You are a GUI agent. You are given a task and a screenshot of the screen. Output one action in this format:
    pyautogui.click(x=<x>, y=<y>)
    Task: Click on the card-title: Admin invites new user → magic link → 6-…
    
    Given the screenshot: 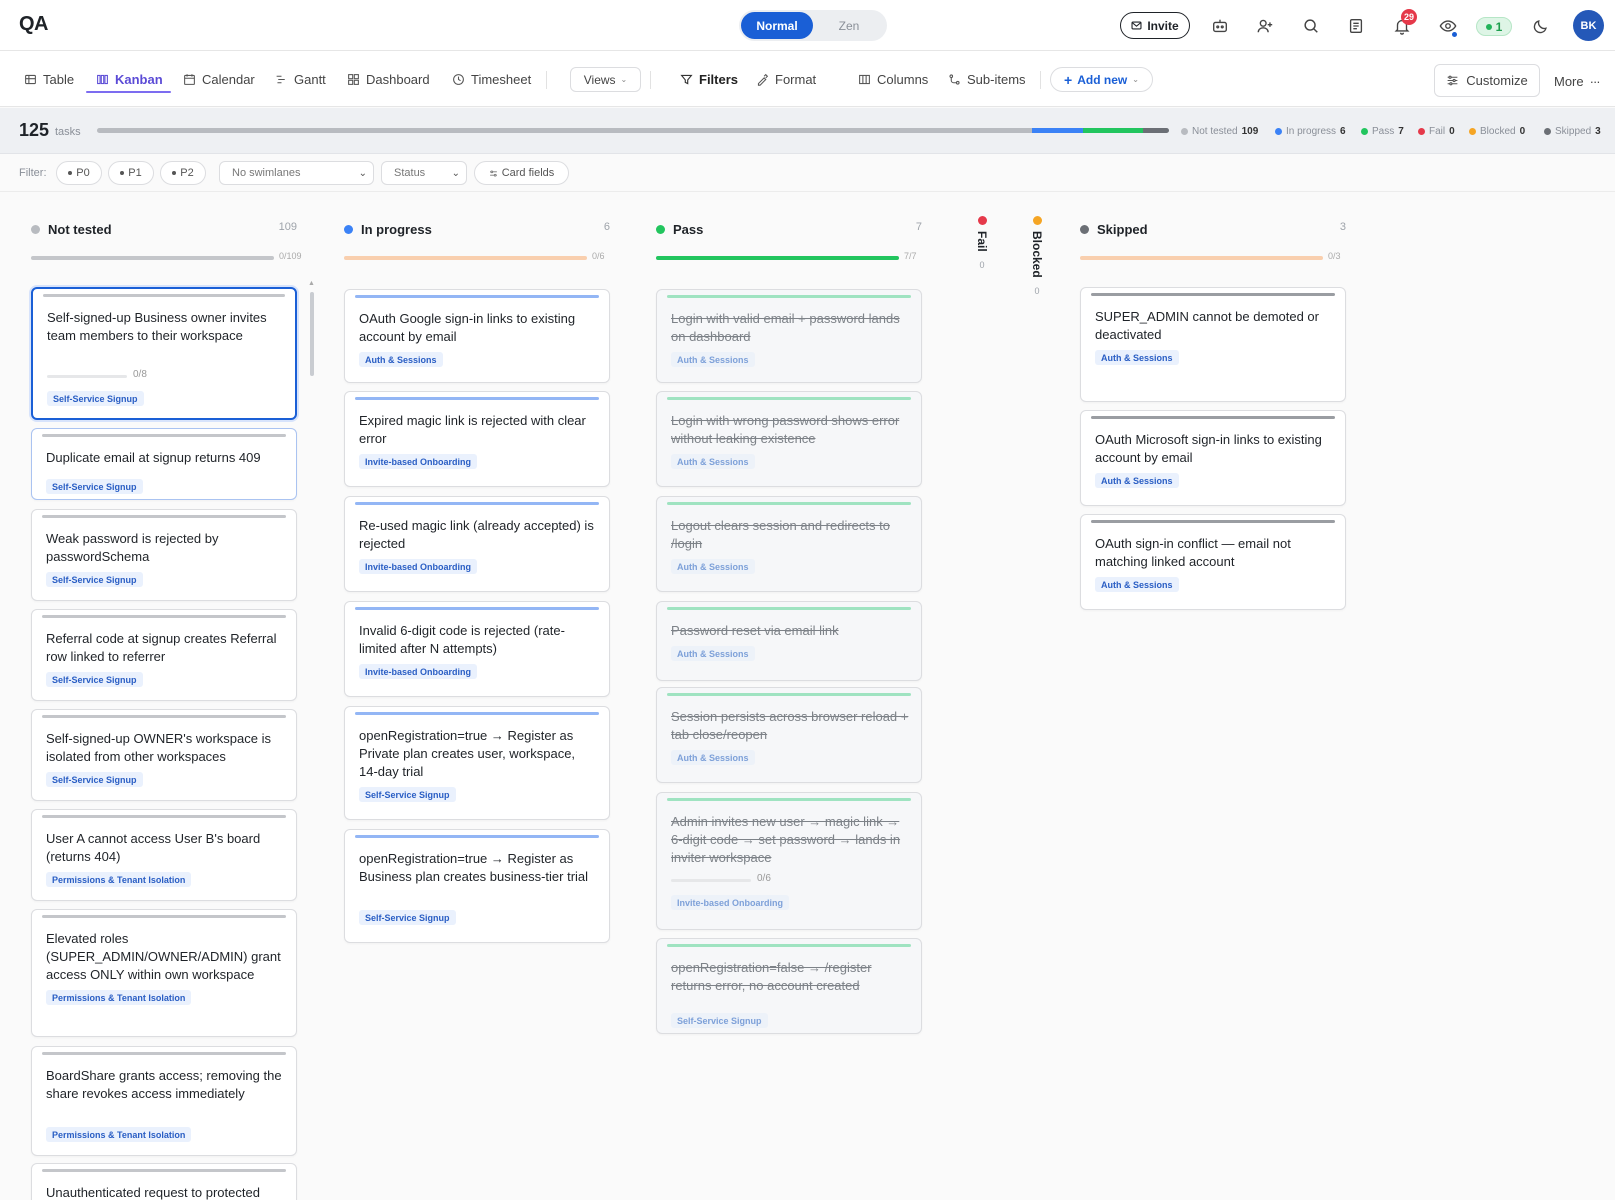 What is the action you would take?
    pyautogui.click(x=786, y=839)
    